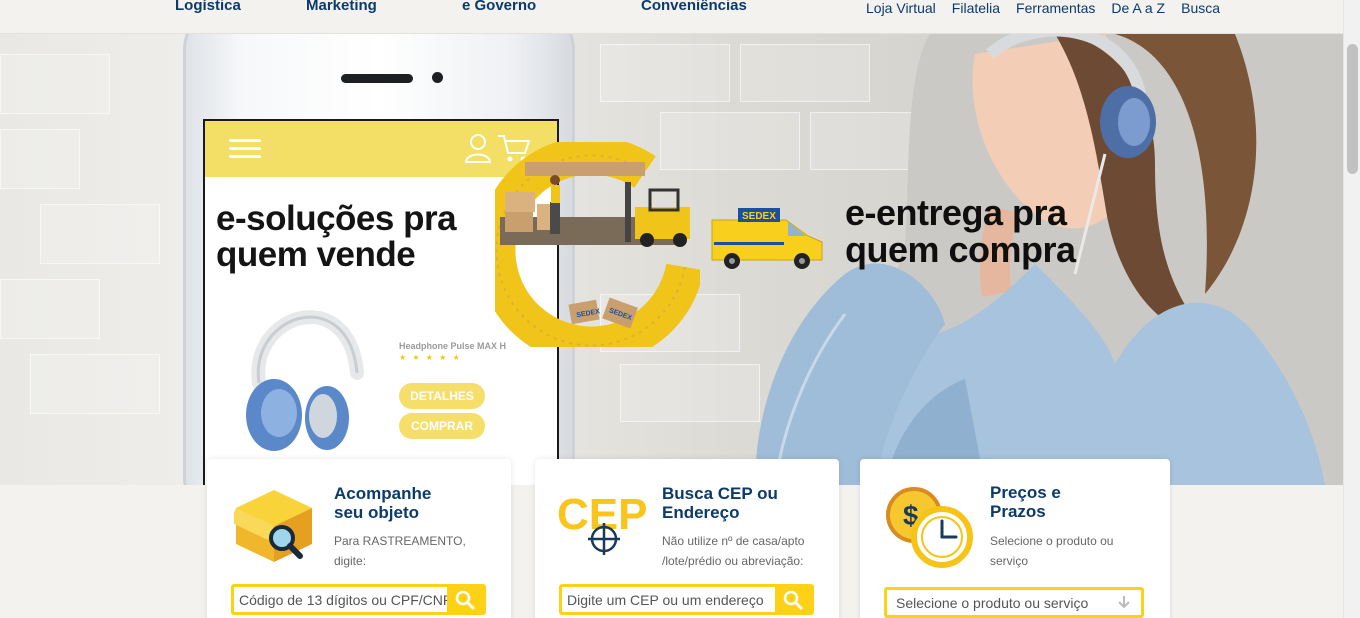 The width and height of the screenshot is (1360, 618). What do you see at coordinates (992, 603) in the screenshot?
I see `service-select-value: Selecione o produto ou serviço` at bounding box center [992, 603].